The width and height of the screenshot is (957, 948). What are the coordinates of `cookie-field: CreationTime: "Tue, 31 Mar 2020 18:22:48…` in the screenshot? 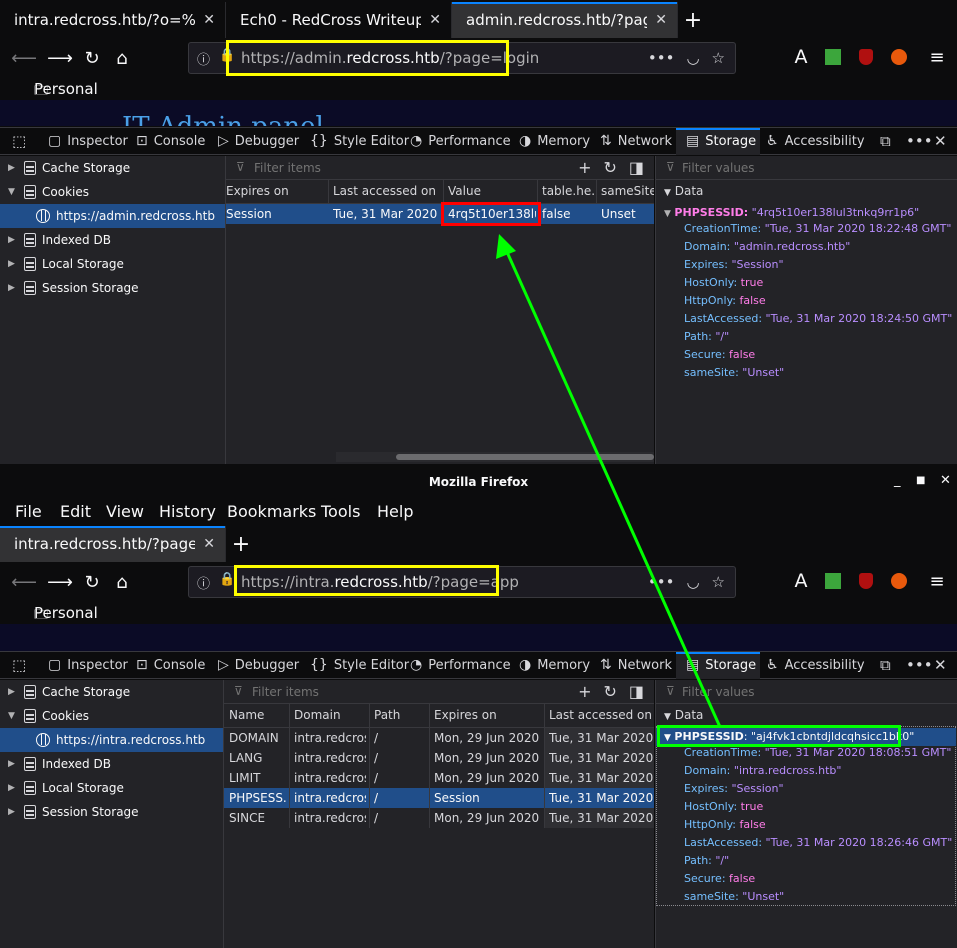 It's located at (817, 228).